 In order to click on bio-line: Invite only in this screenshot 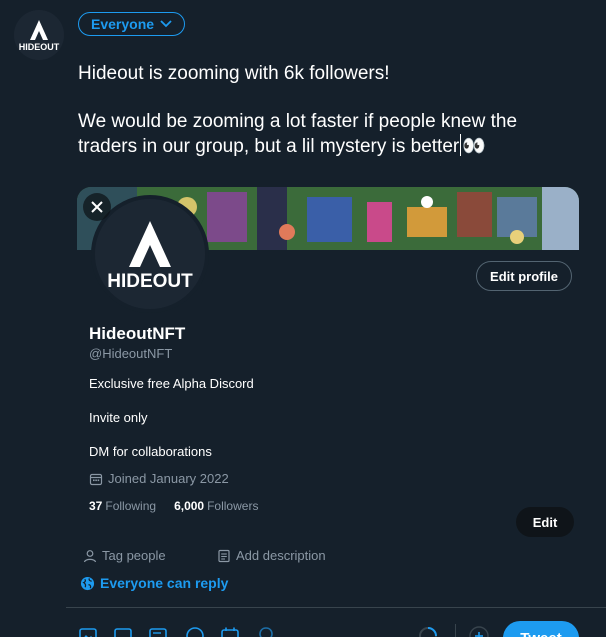, I will do `click(118, 417)`.